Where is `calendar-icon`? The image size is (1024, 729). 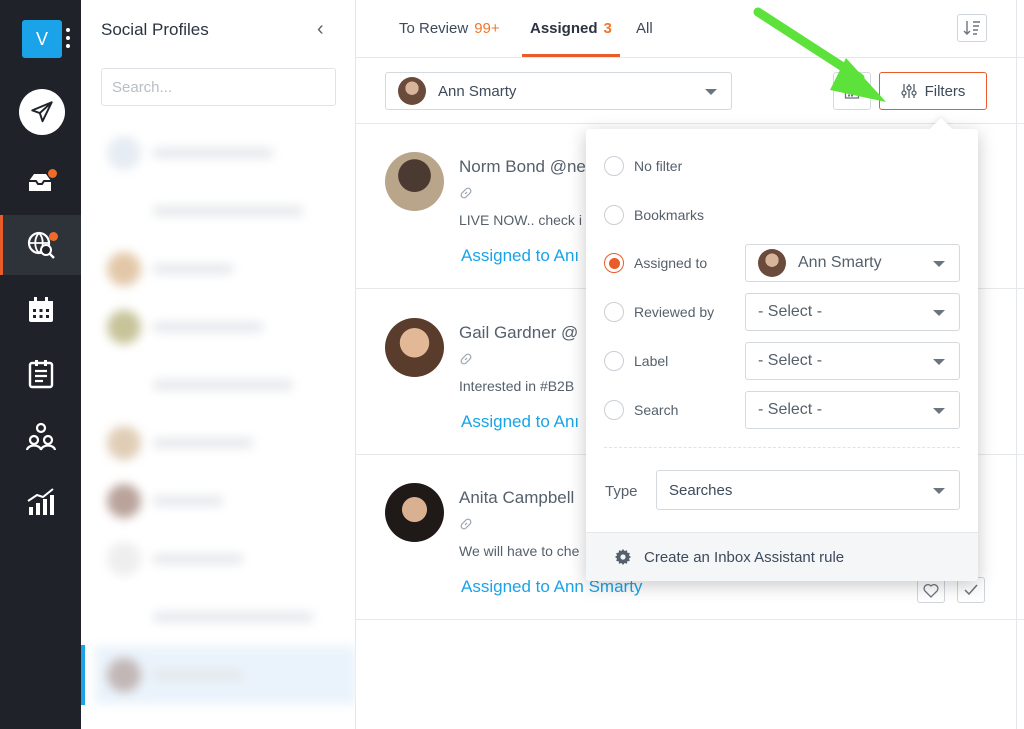 calendar-icon is located at coordinates (40, 309).